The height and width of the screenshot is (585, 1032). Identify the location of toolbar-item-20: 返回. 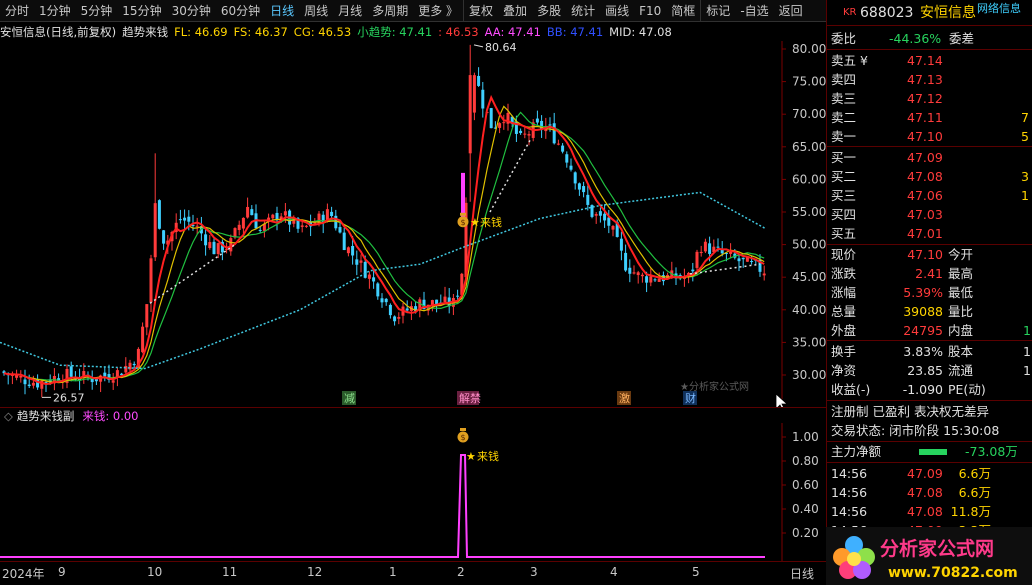
(791, 10).